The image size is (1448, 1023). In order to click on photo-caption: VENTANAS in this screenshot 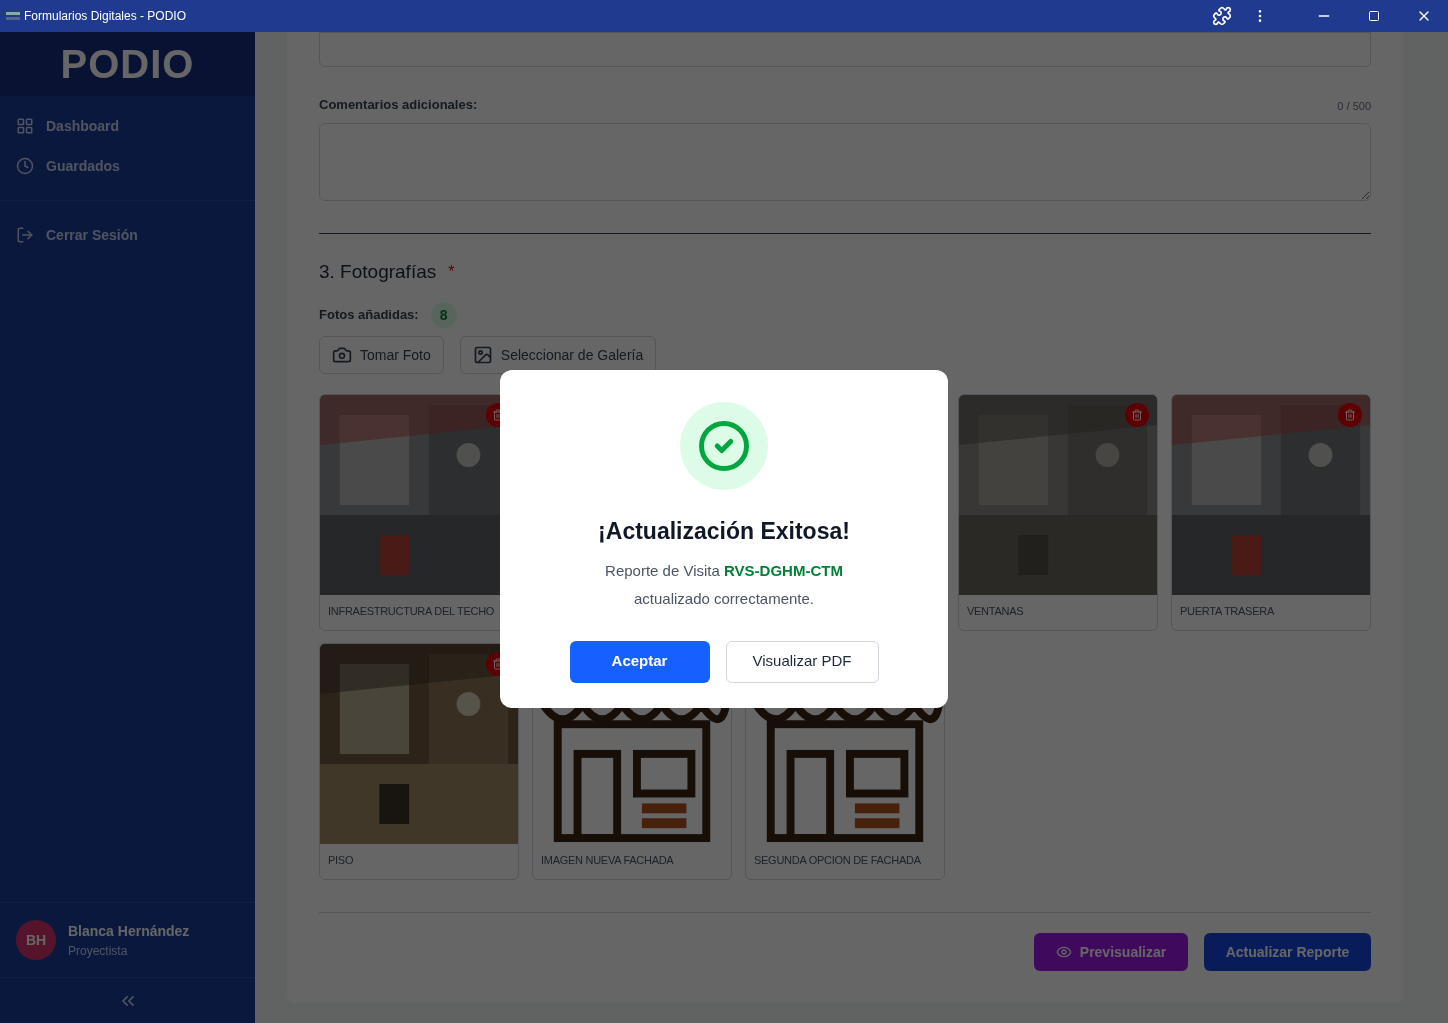, I will do `click(995, 611)`.